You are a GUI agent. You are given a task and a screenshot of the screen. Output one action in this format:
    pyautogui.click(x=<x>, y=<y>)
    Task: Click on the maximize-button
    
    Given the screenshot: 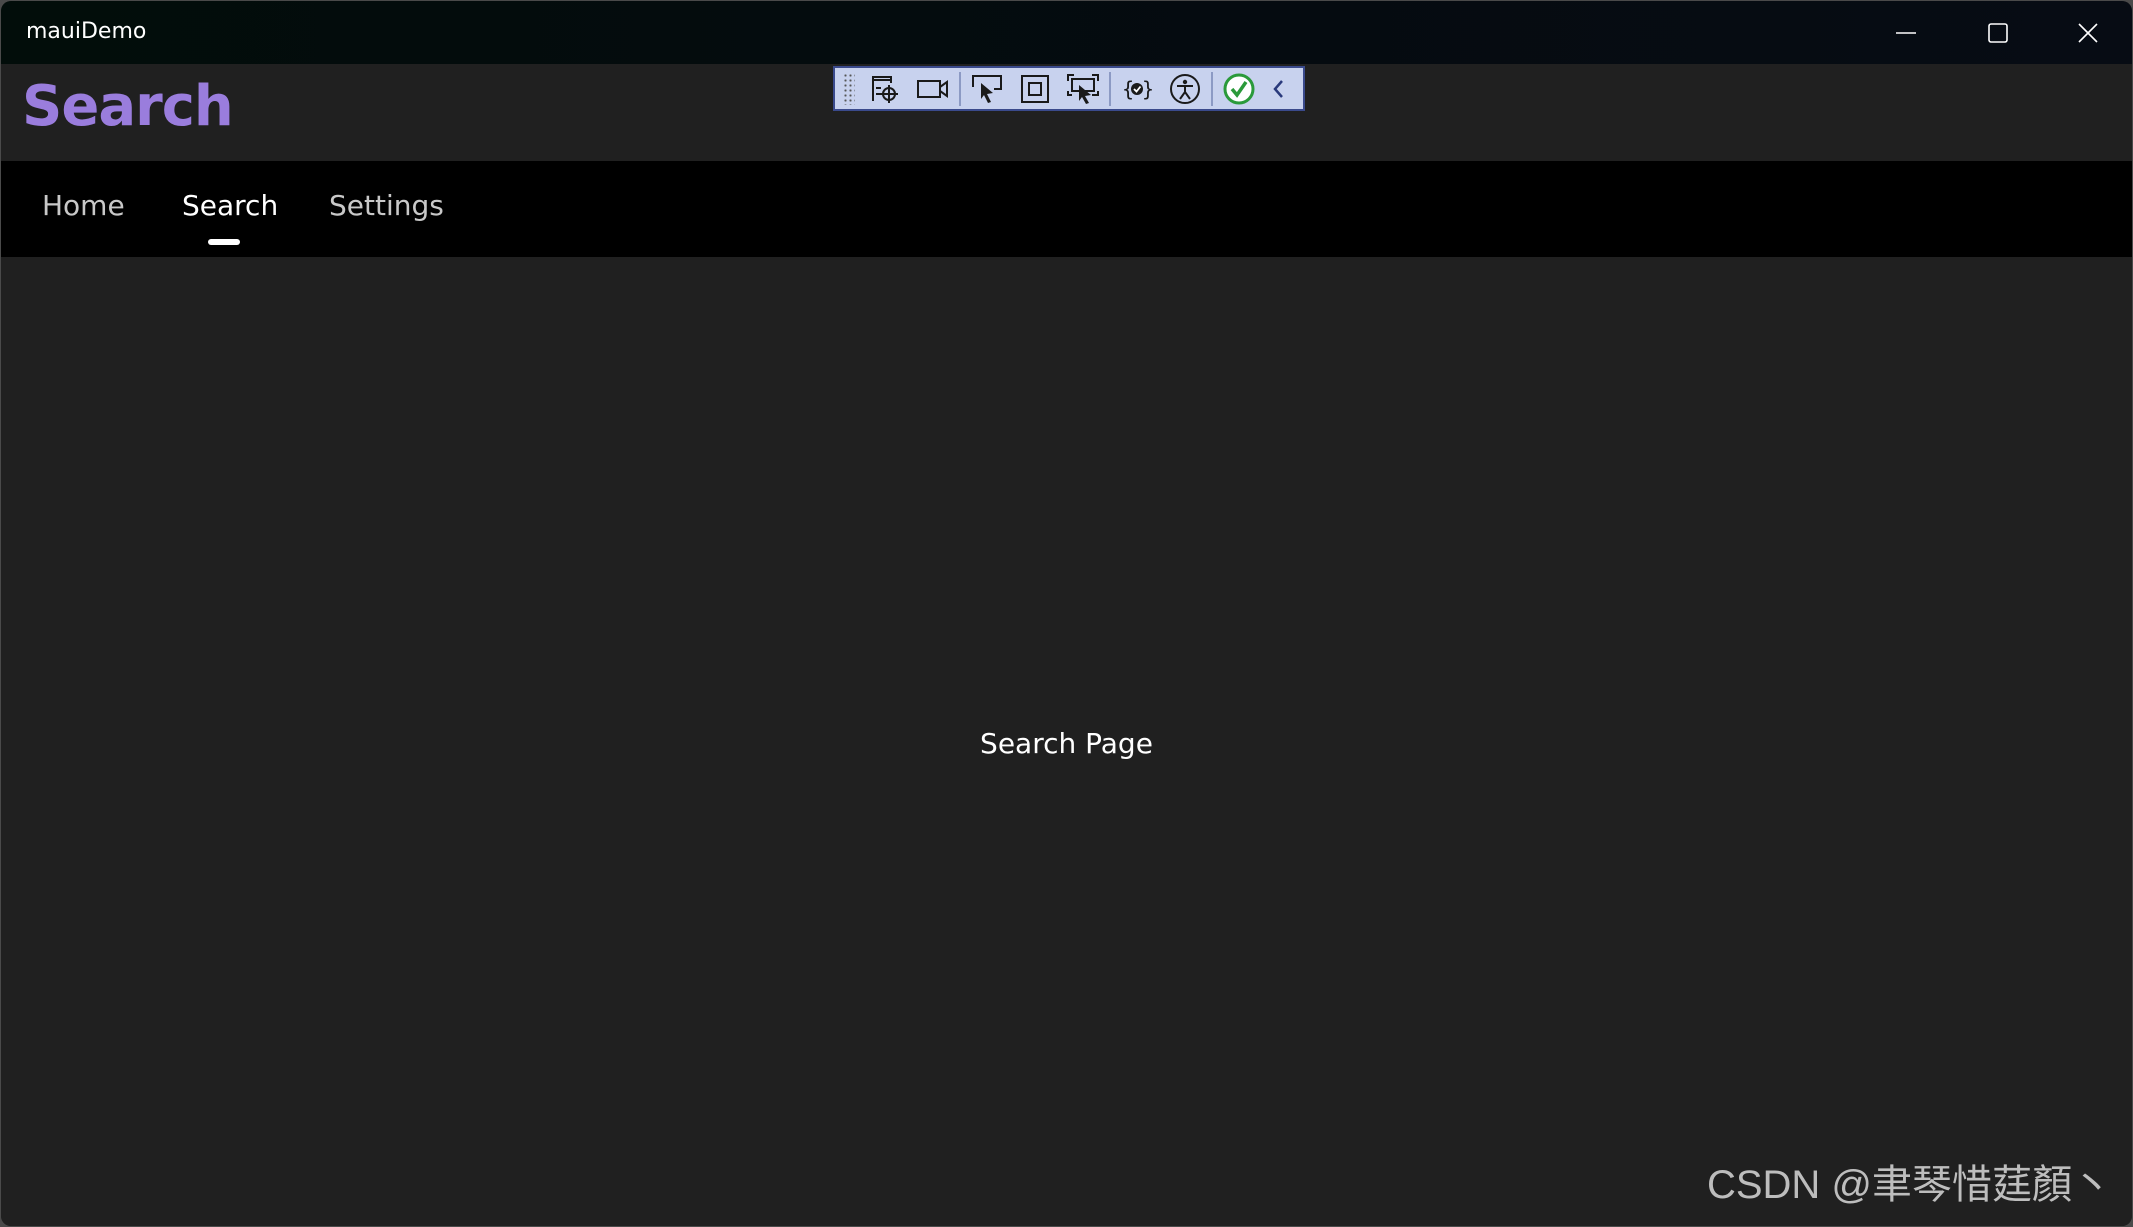 What is the action you would take?
    pyautogui.click(x=1998, y=32)
    